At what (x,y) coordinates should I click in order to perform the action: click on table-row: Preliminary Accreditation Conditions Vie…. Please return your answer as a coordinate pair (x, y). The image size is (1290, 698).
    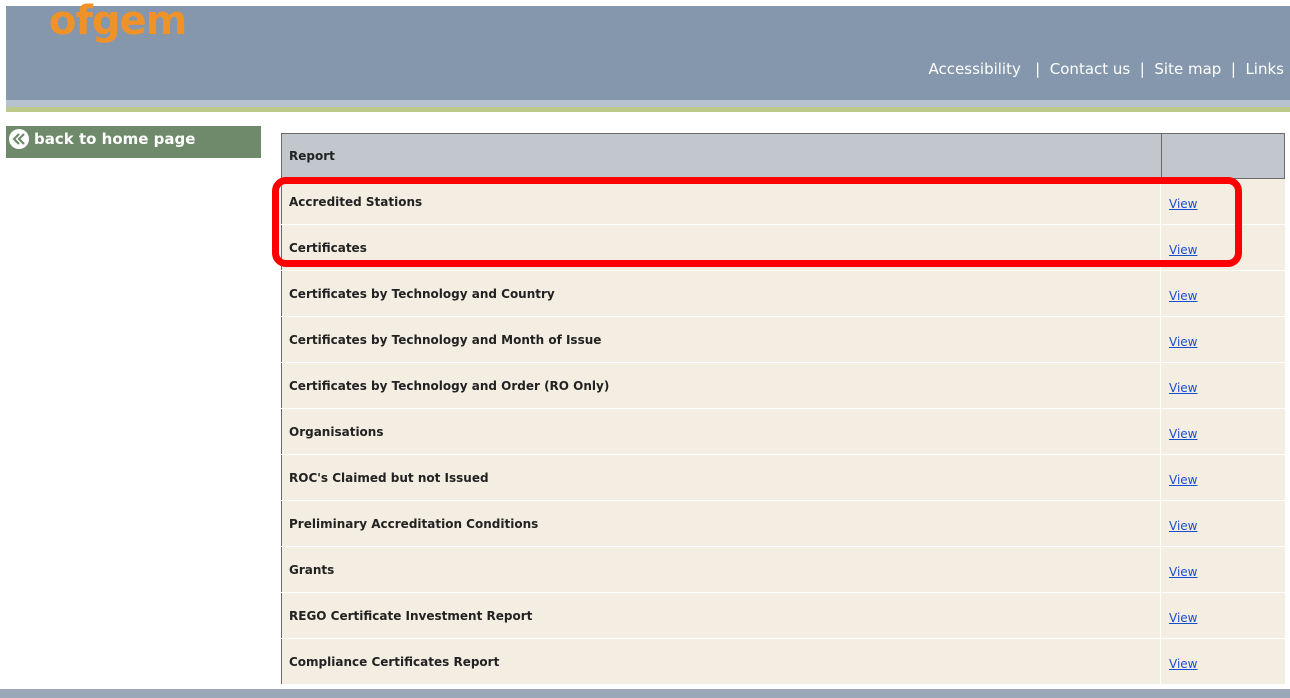
    Looking at the image, I should click on (783, 524).